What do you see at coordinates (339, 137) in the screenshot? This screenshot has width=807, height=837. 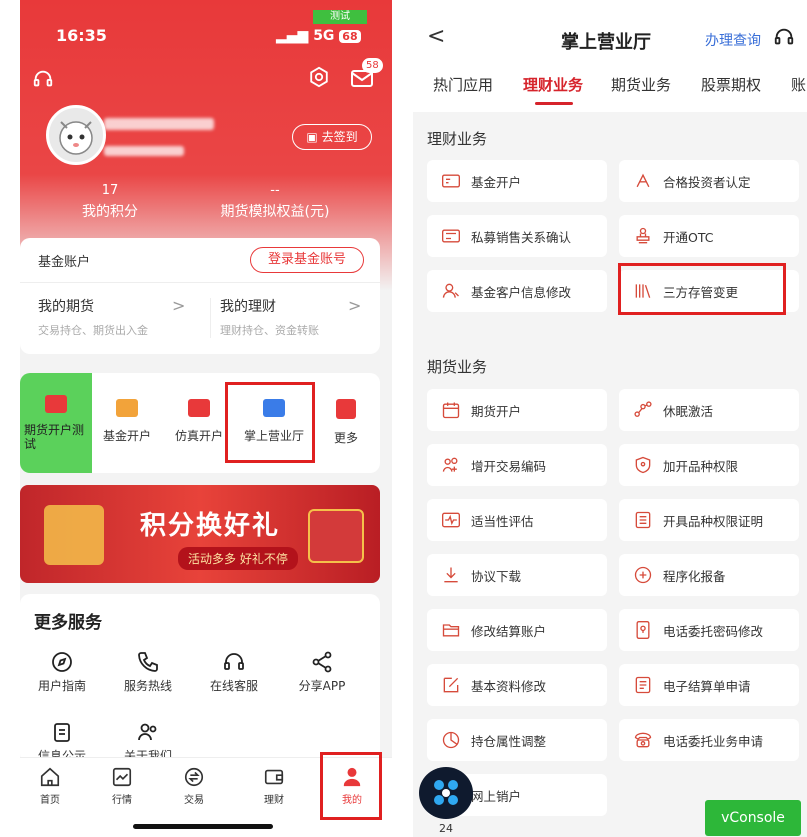 I see `checkin-label: 去签到` at bounding box center [339, 137].